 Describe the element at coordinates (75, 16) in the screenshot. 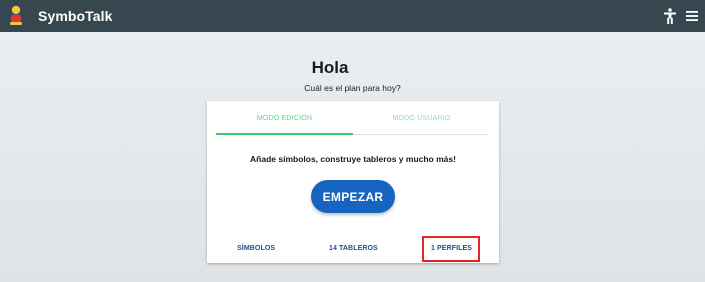

I see `app-title: SymboTalk` at that location.